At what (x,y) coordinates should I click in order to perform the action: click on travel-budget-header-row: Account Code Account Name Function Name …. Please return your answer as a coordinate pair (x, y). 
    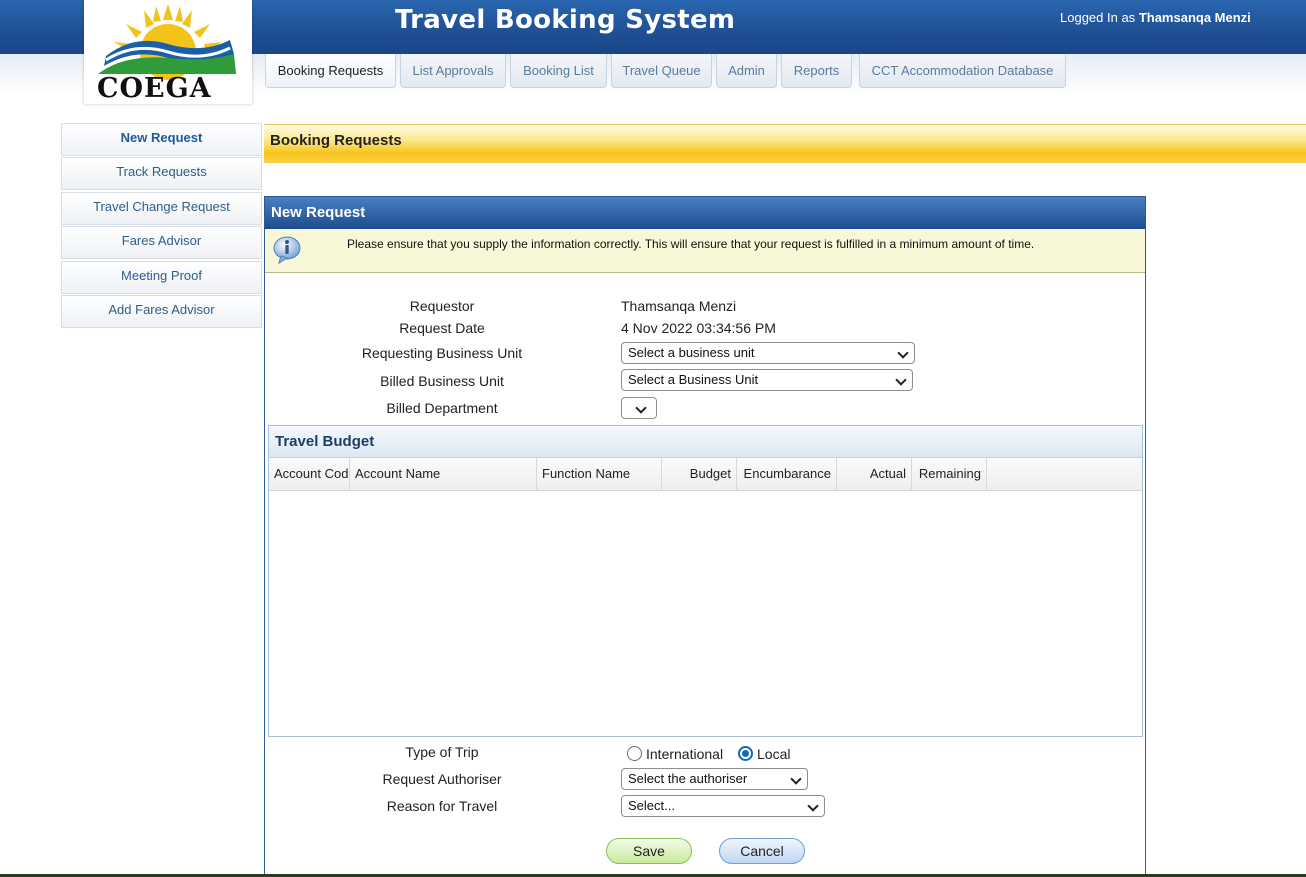
    Looking at the image, I should click on (705, 474).